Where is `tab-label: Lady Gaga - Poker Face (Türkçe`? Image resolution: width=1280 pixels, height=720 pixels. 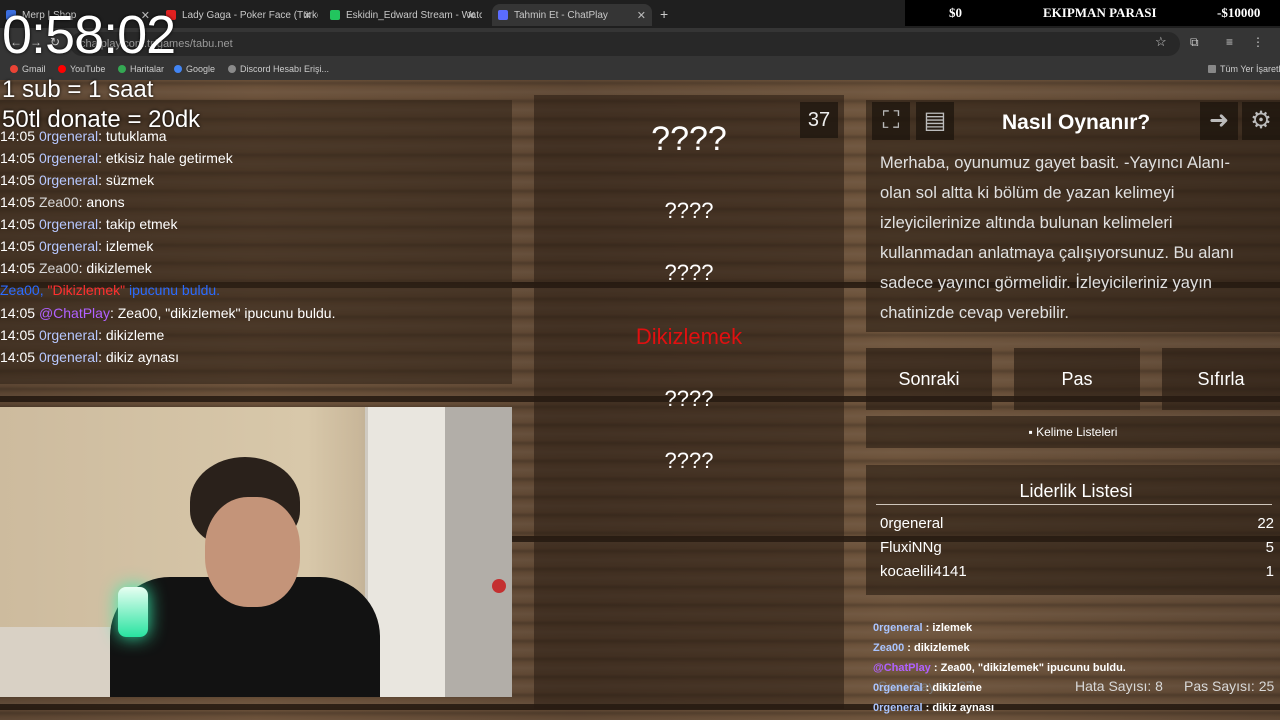 tab-label: Lady Gaga - Poker Face (Türkçe is located at coordinates (250, 15).